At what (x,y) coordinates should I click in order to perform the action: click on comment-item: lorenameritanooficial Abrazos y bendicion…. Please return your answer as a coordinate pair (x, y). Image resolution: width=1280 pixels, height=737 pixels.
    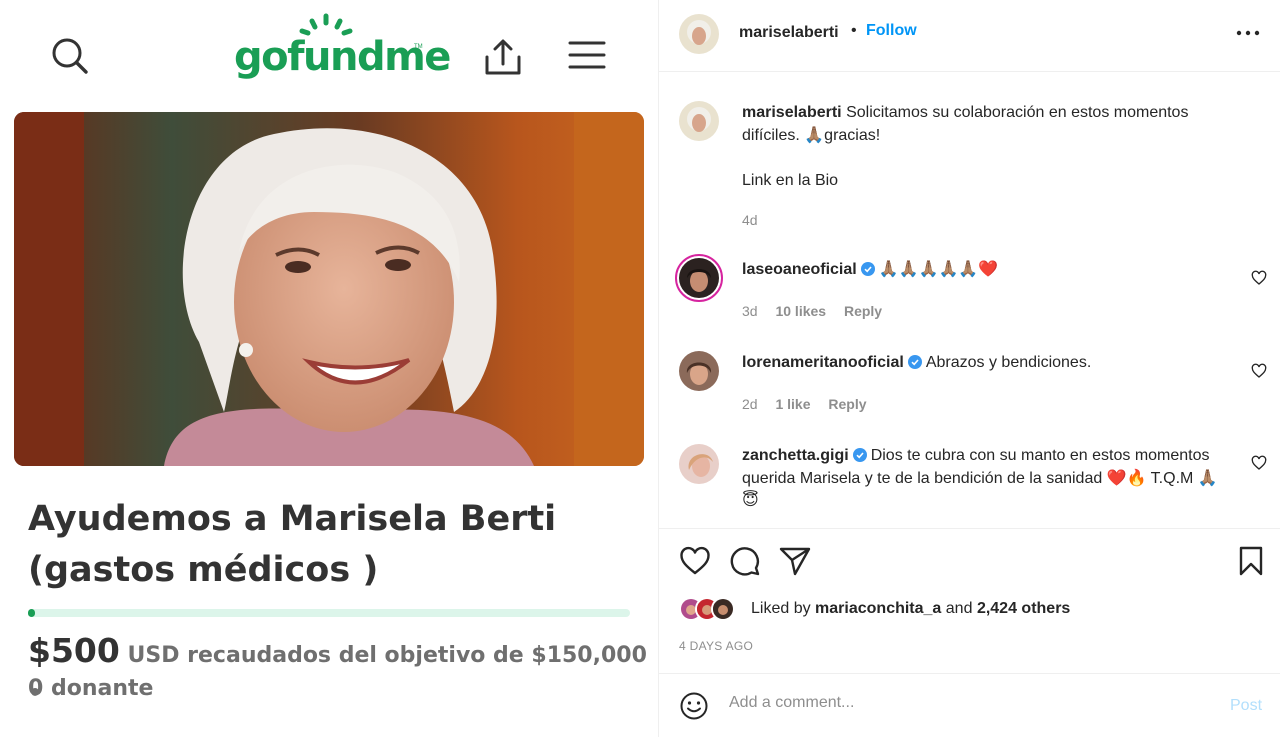
    Looking at the image, I should click on (992, 363).